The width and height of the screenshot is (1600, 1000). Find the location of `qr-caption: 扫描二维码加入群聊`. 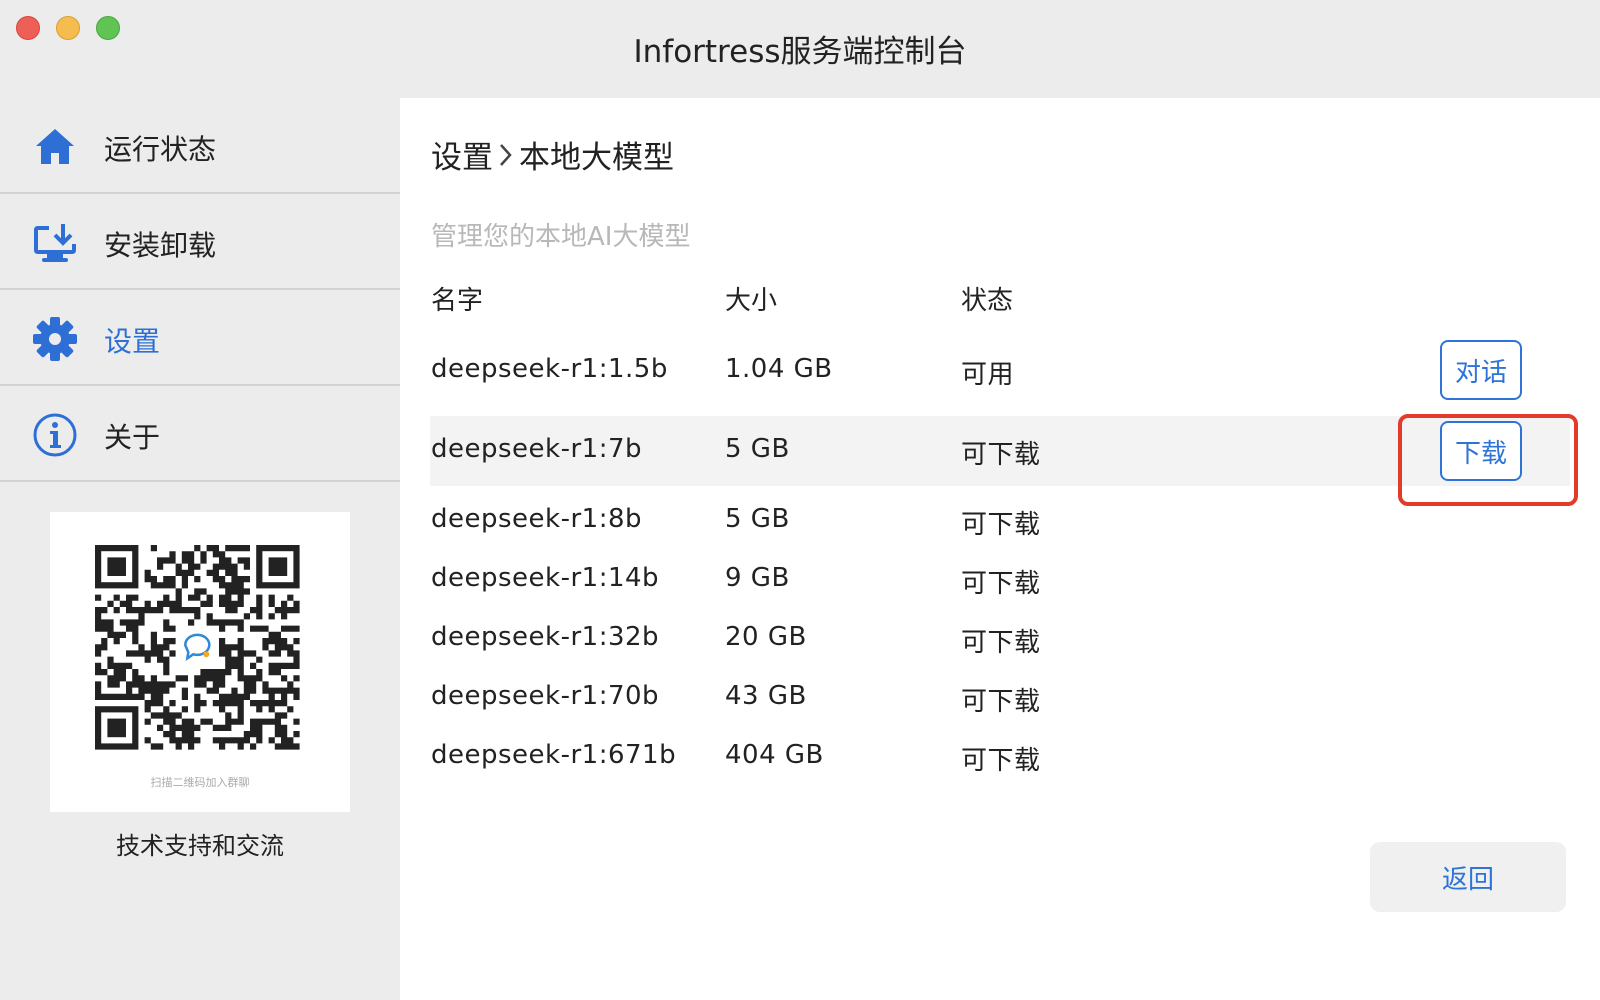

qr-caption: 扫描二维码加入群聊 is located at coordinates (200, 782).